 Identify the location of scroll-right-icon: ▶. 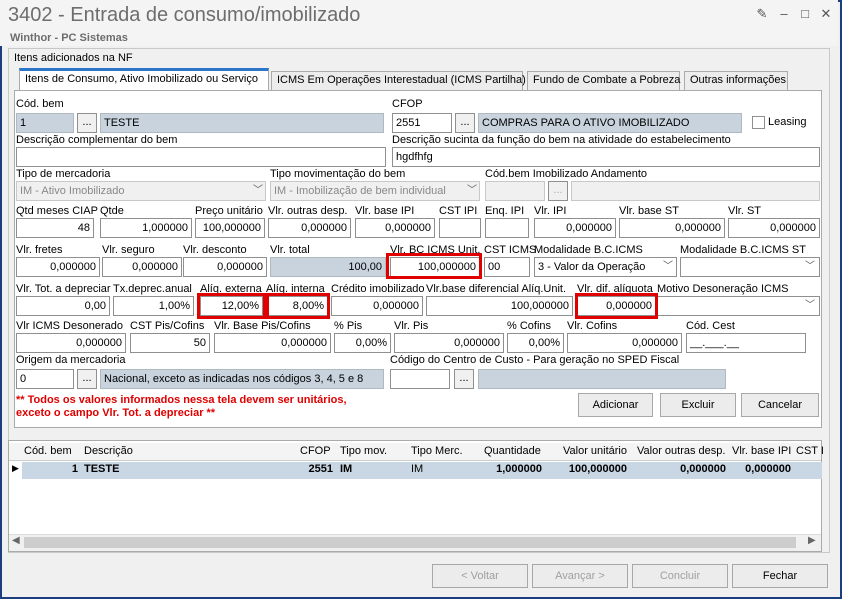
(812, 540).